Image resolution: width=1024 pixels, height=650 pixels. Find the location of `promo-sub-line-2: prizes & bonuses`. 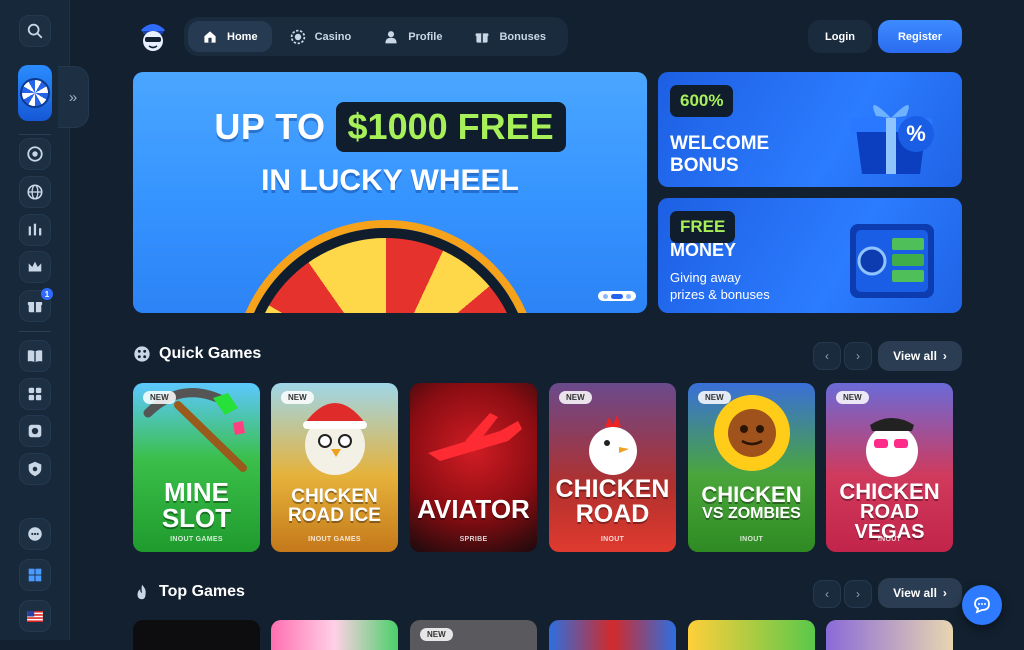

promo-sub-line-2: prizes & bonuses is located at coordinates (720, 294).